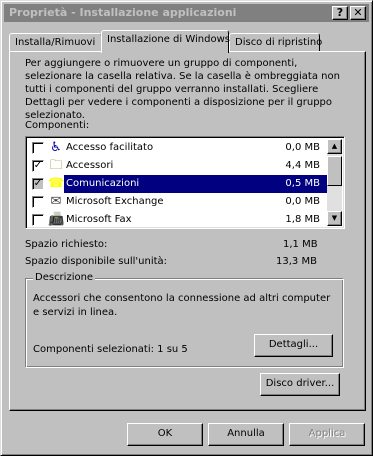 The image size is (373, 456). I want to click on exchange-icon: ✉, so click(56, 201).